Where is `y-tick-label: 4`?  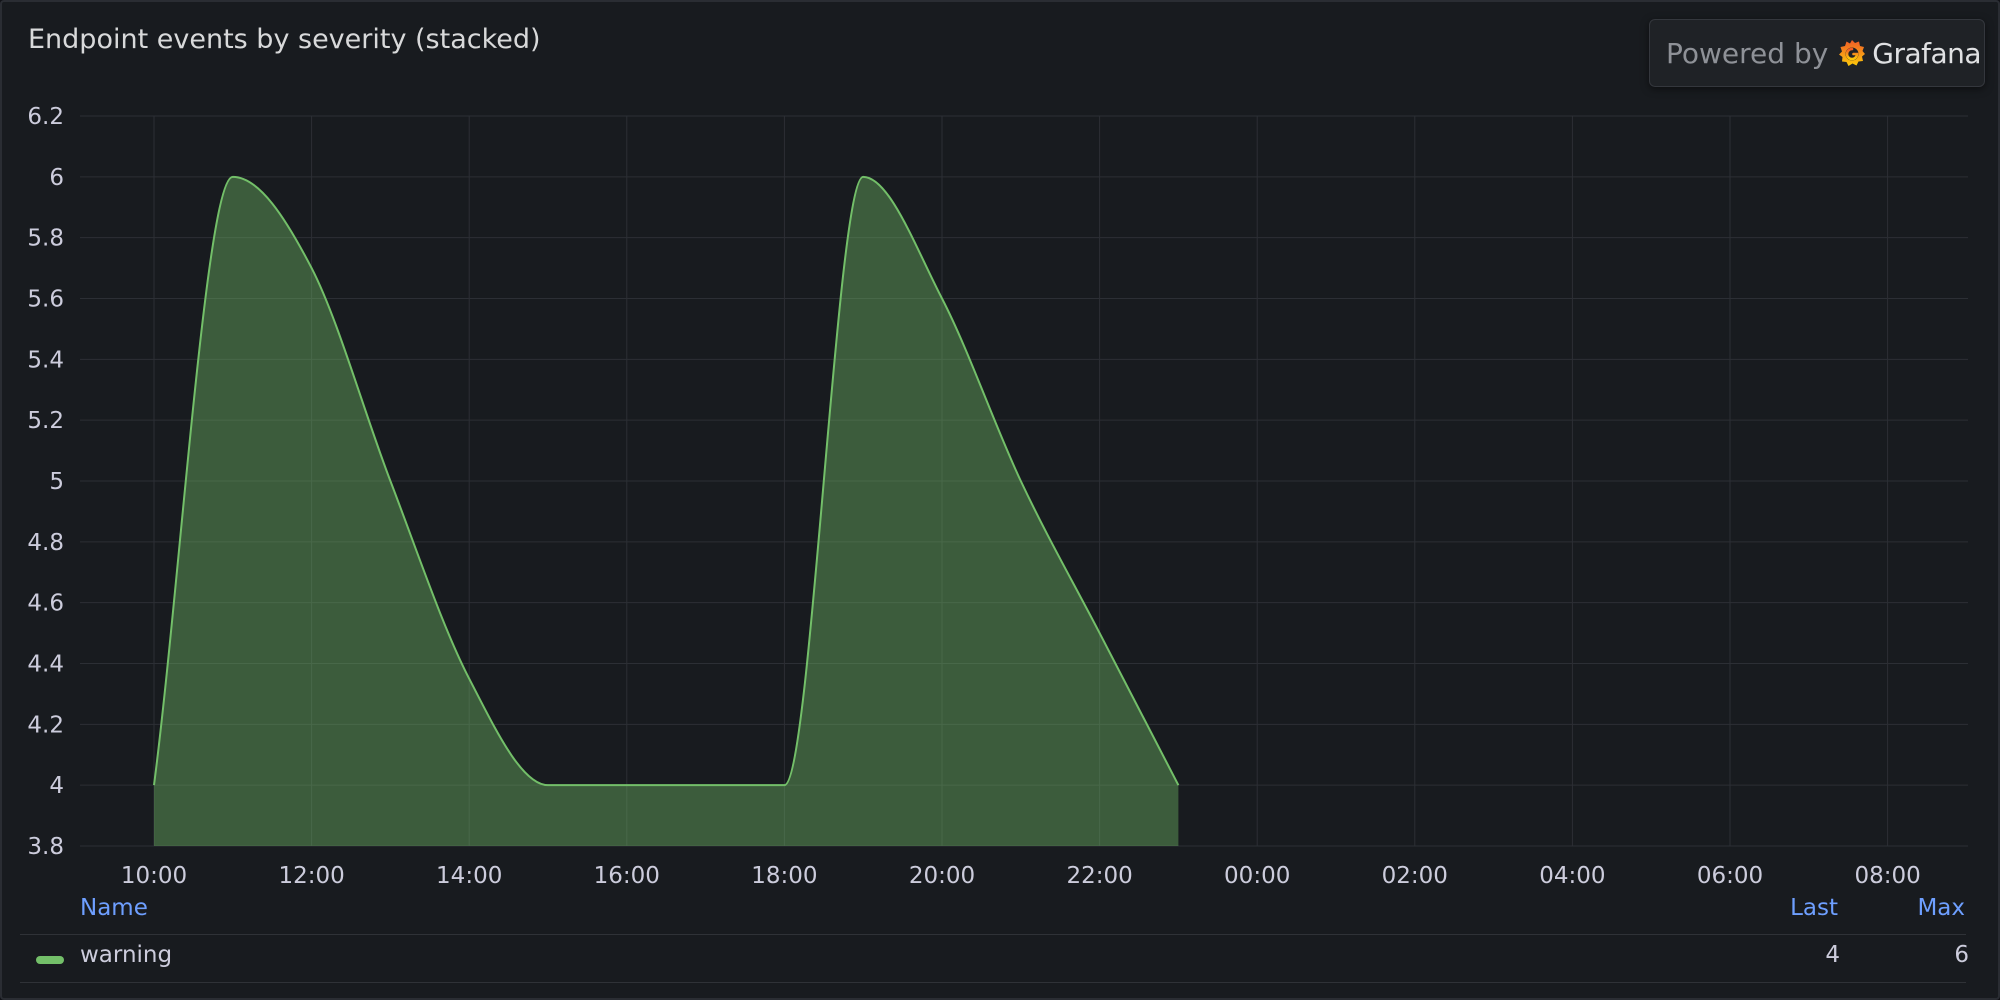
y-tick-label: 4 is located at coordinates (56, 786).